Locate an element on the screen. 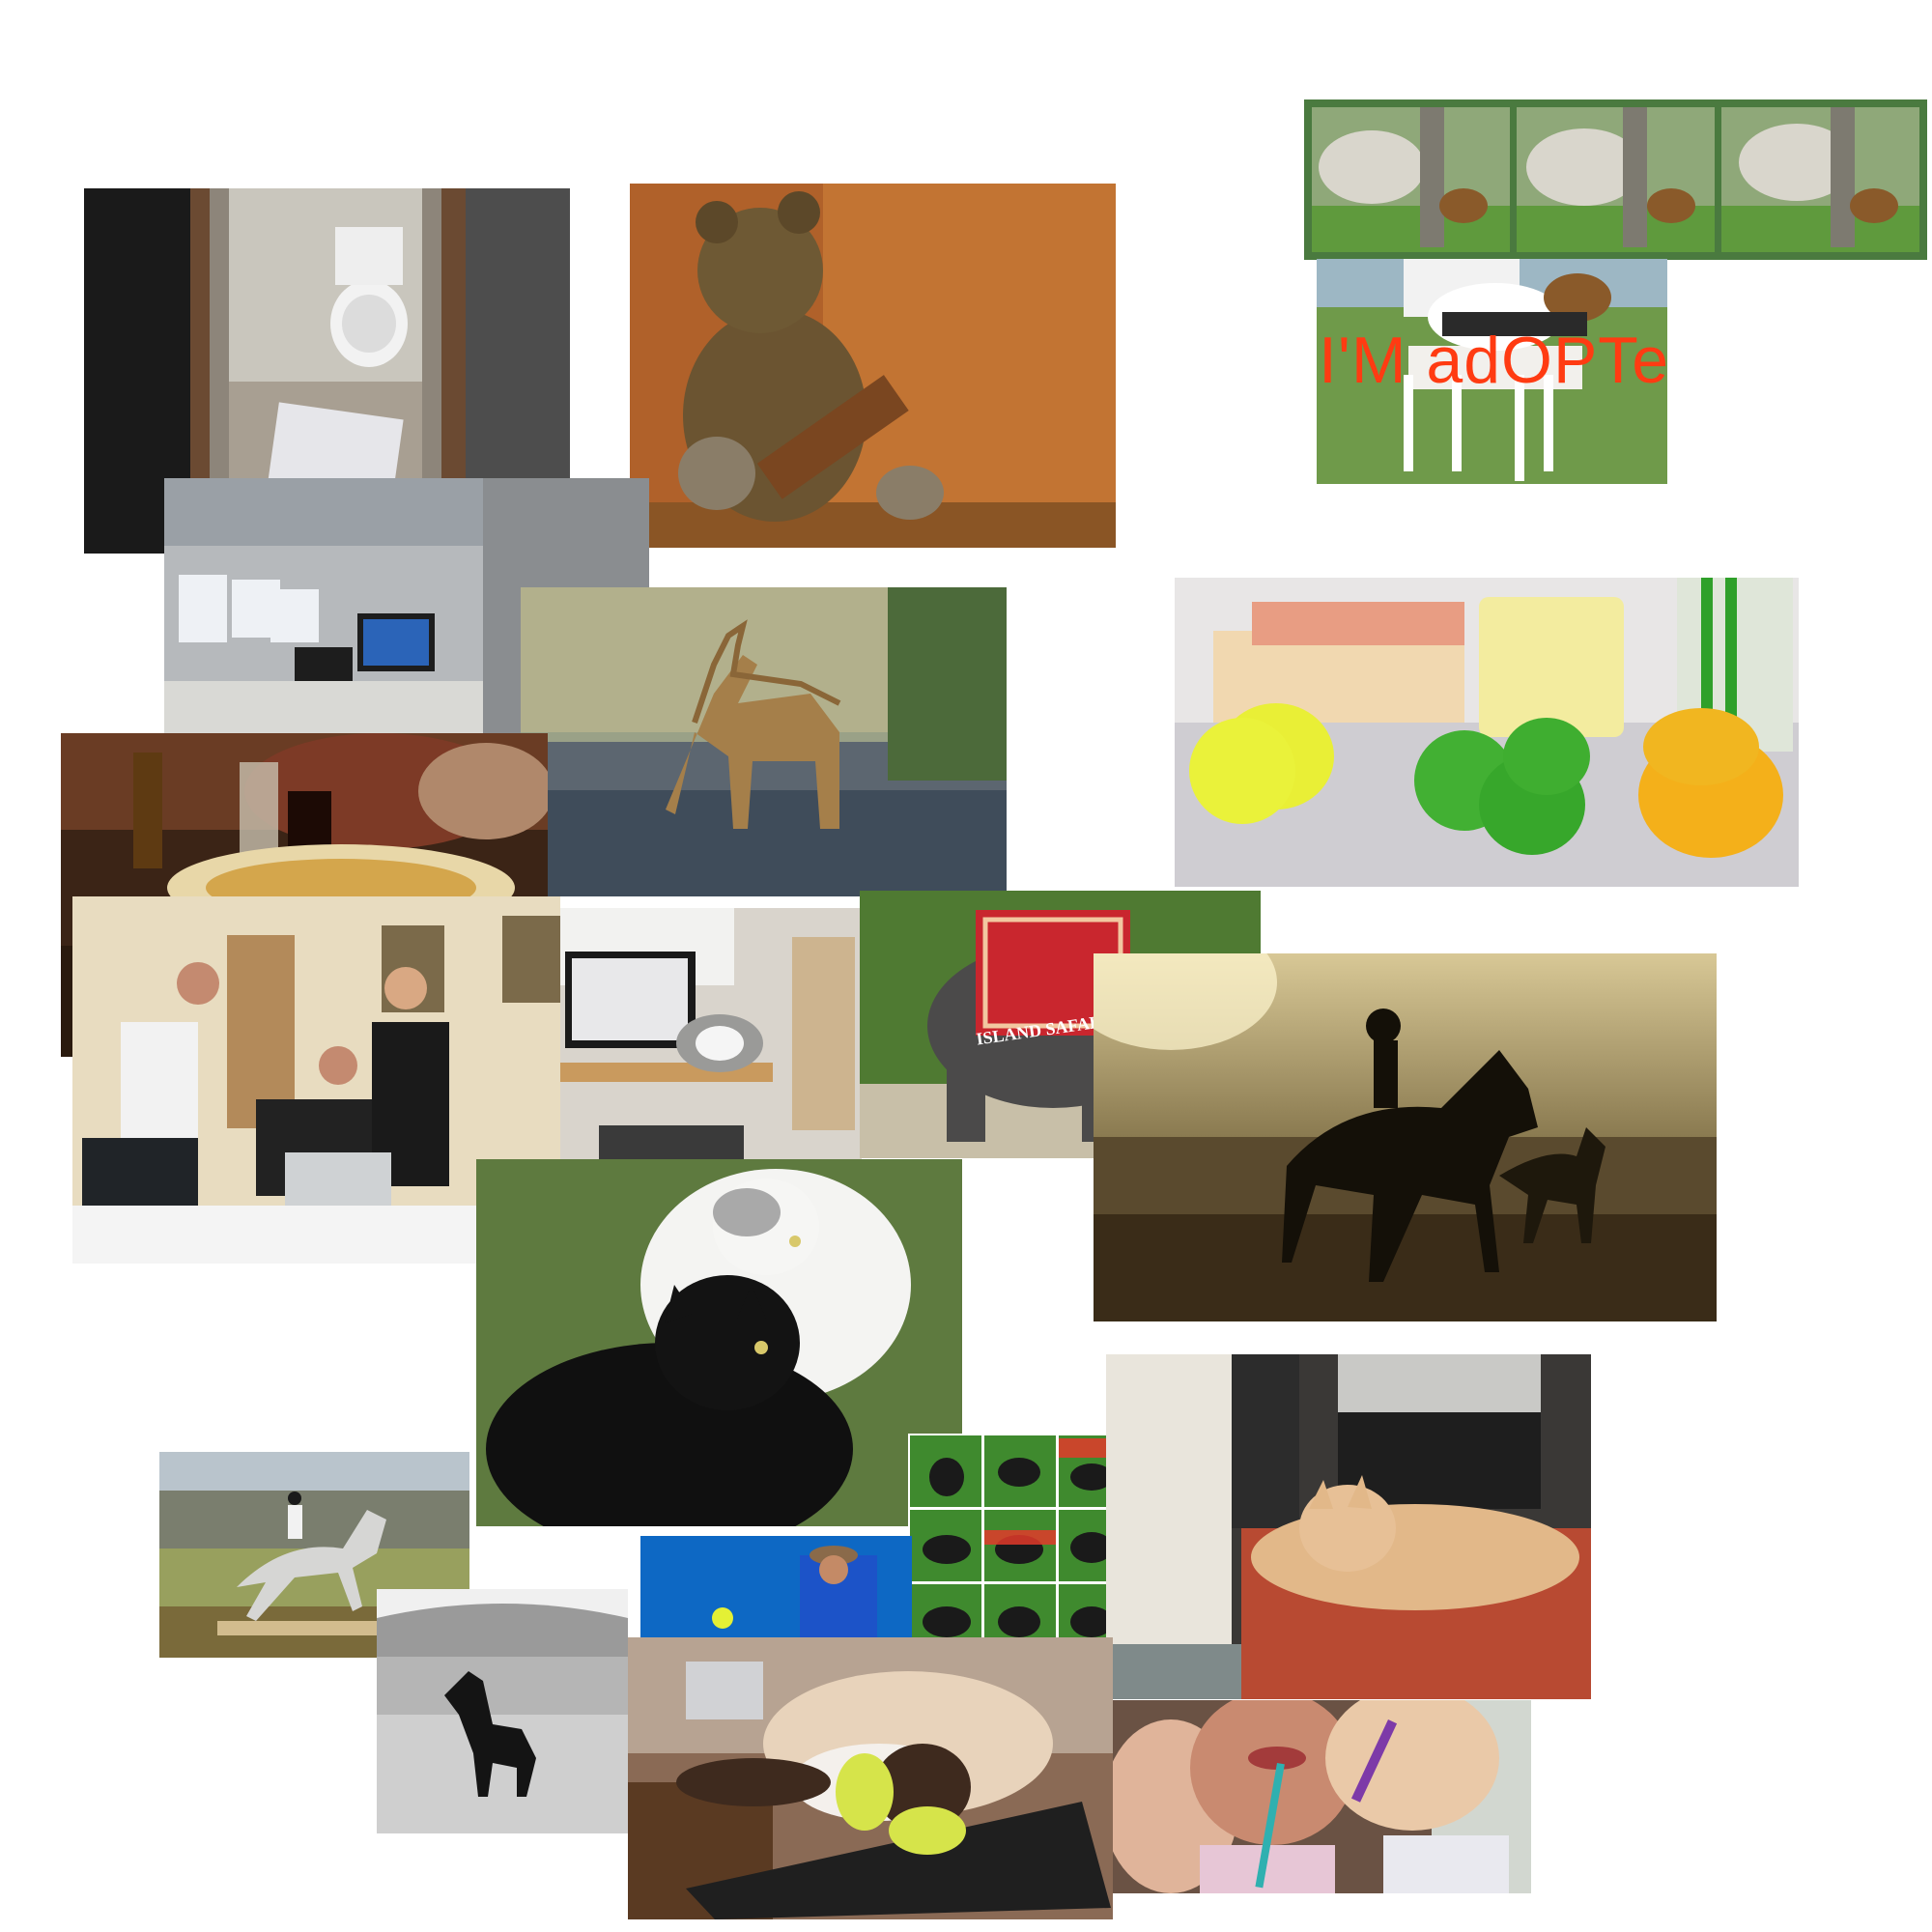 This screenshot has width=1932, height=1932. photo-sheep-and-dog-triptych is located at coordinates (1615, 179).